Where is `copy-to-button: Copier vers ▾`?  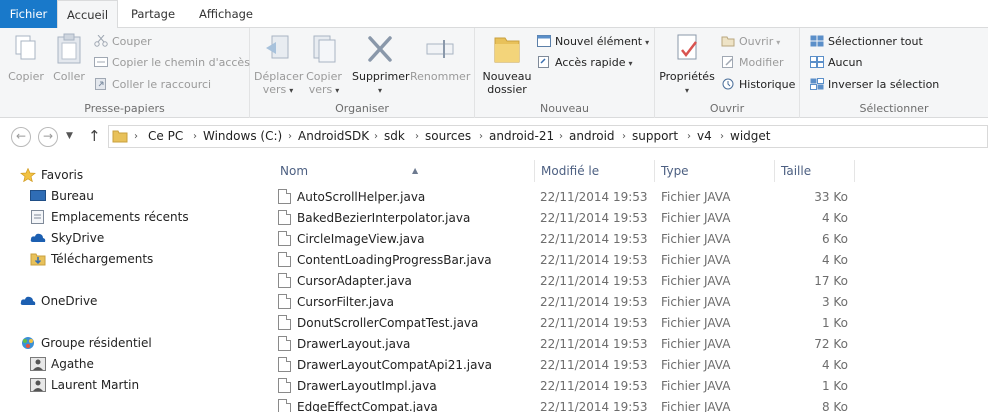
copy-to-button: Copier vers ▾ is located at coordinates (324, 64).